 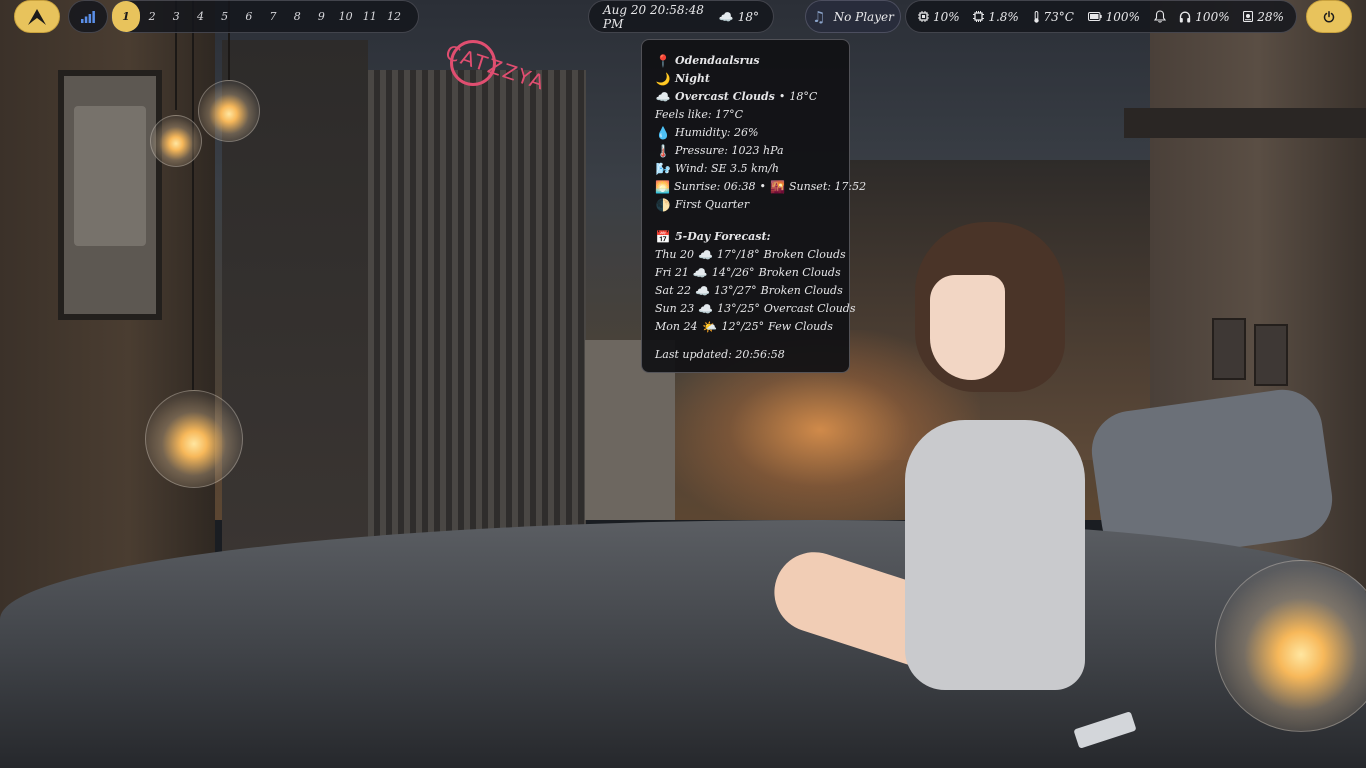 What do you see at coordinates (663, 237) in the screenshot?
I see `calendar-icon: 📅` at bounding box center [663, 237].